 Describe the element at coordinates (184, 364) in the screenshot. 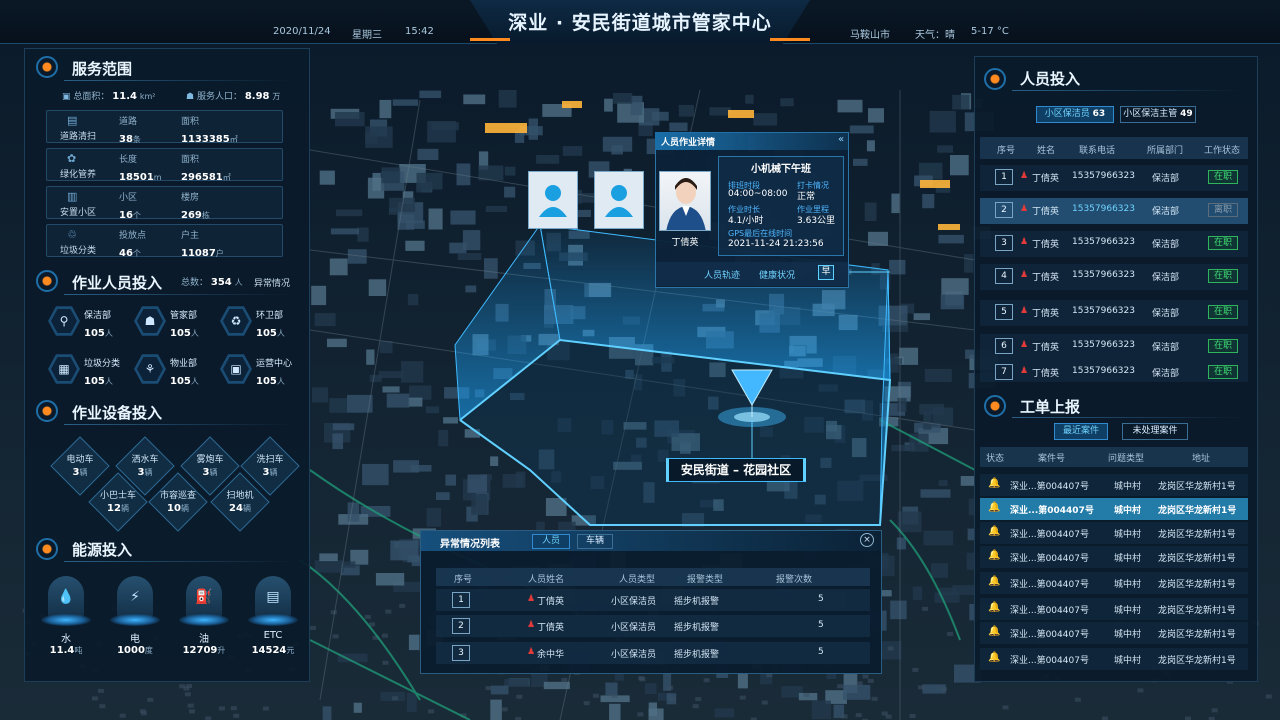

I see `staff-item-name: 物业部` at that location.